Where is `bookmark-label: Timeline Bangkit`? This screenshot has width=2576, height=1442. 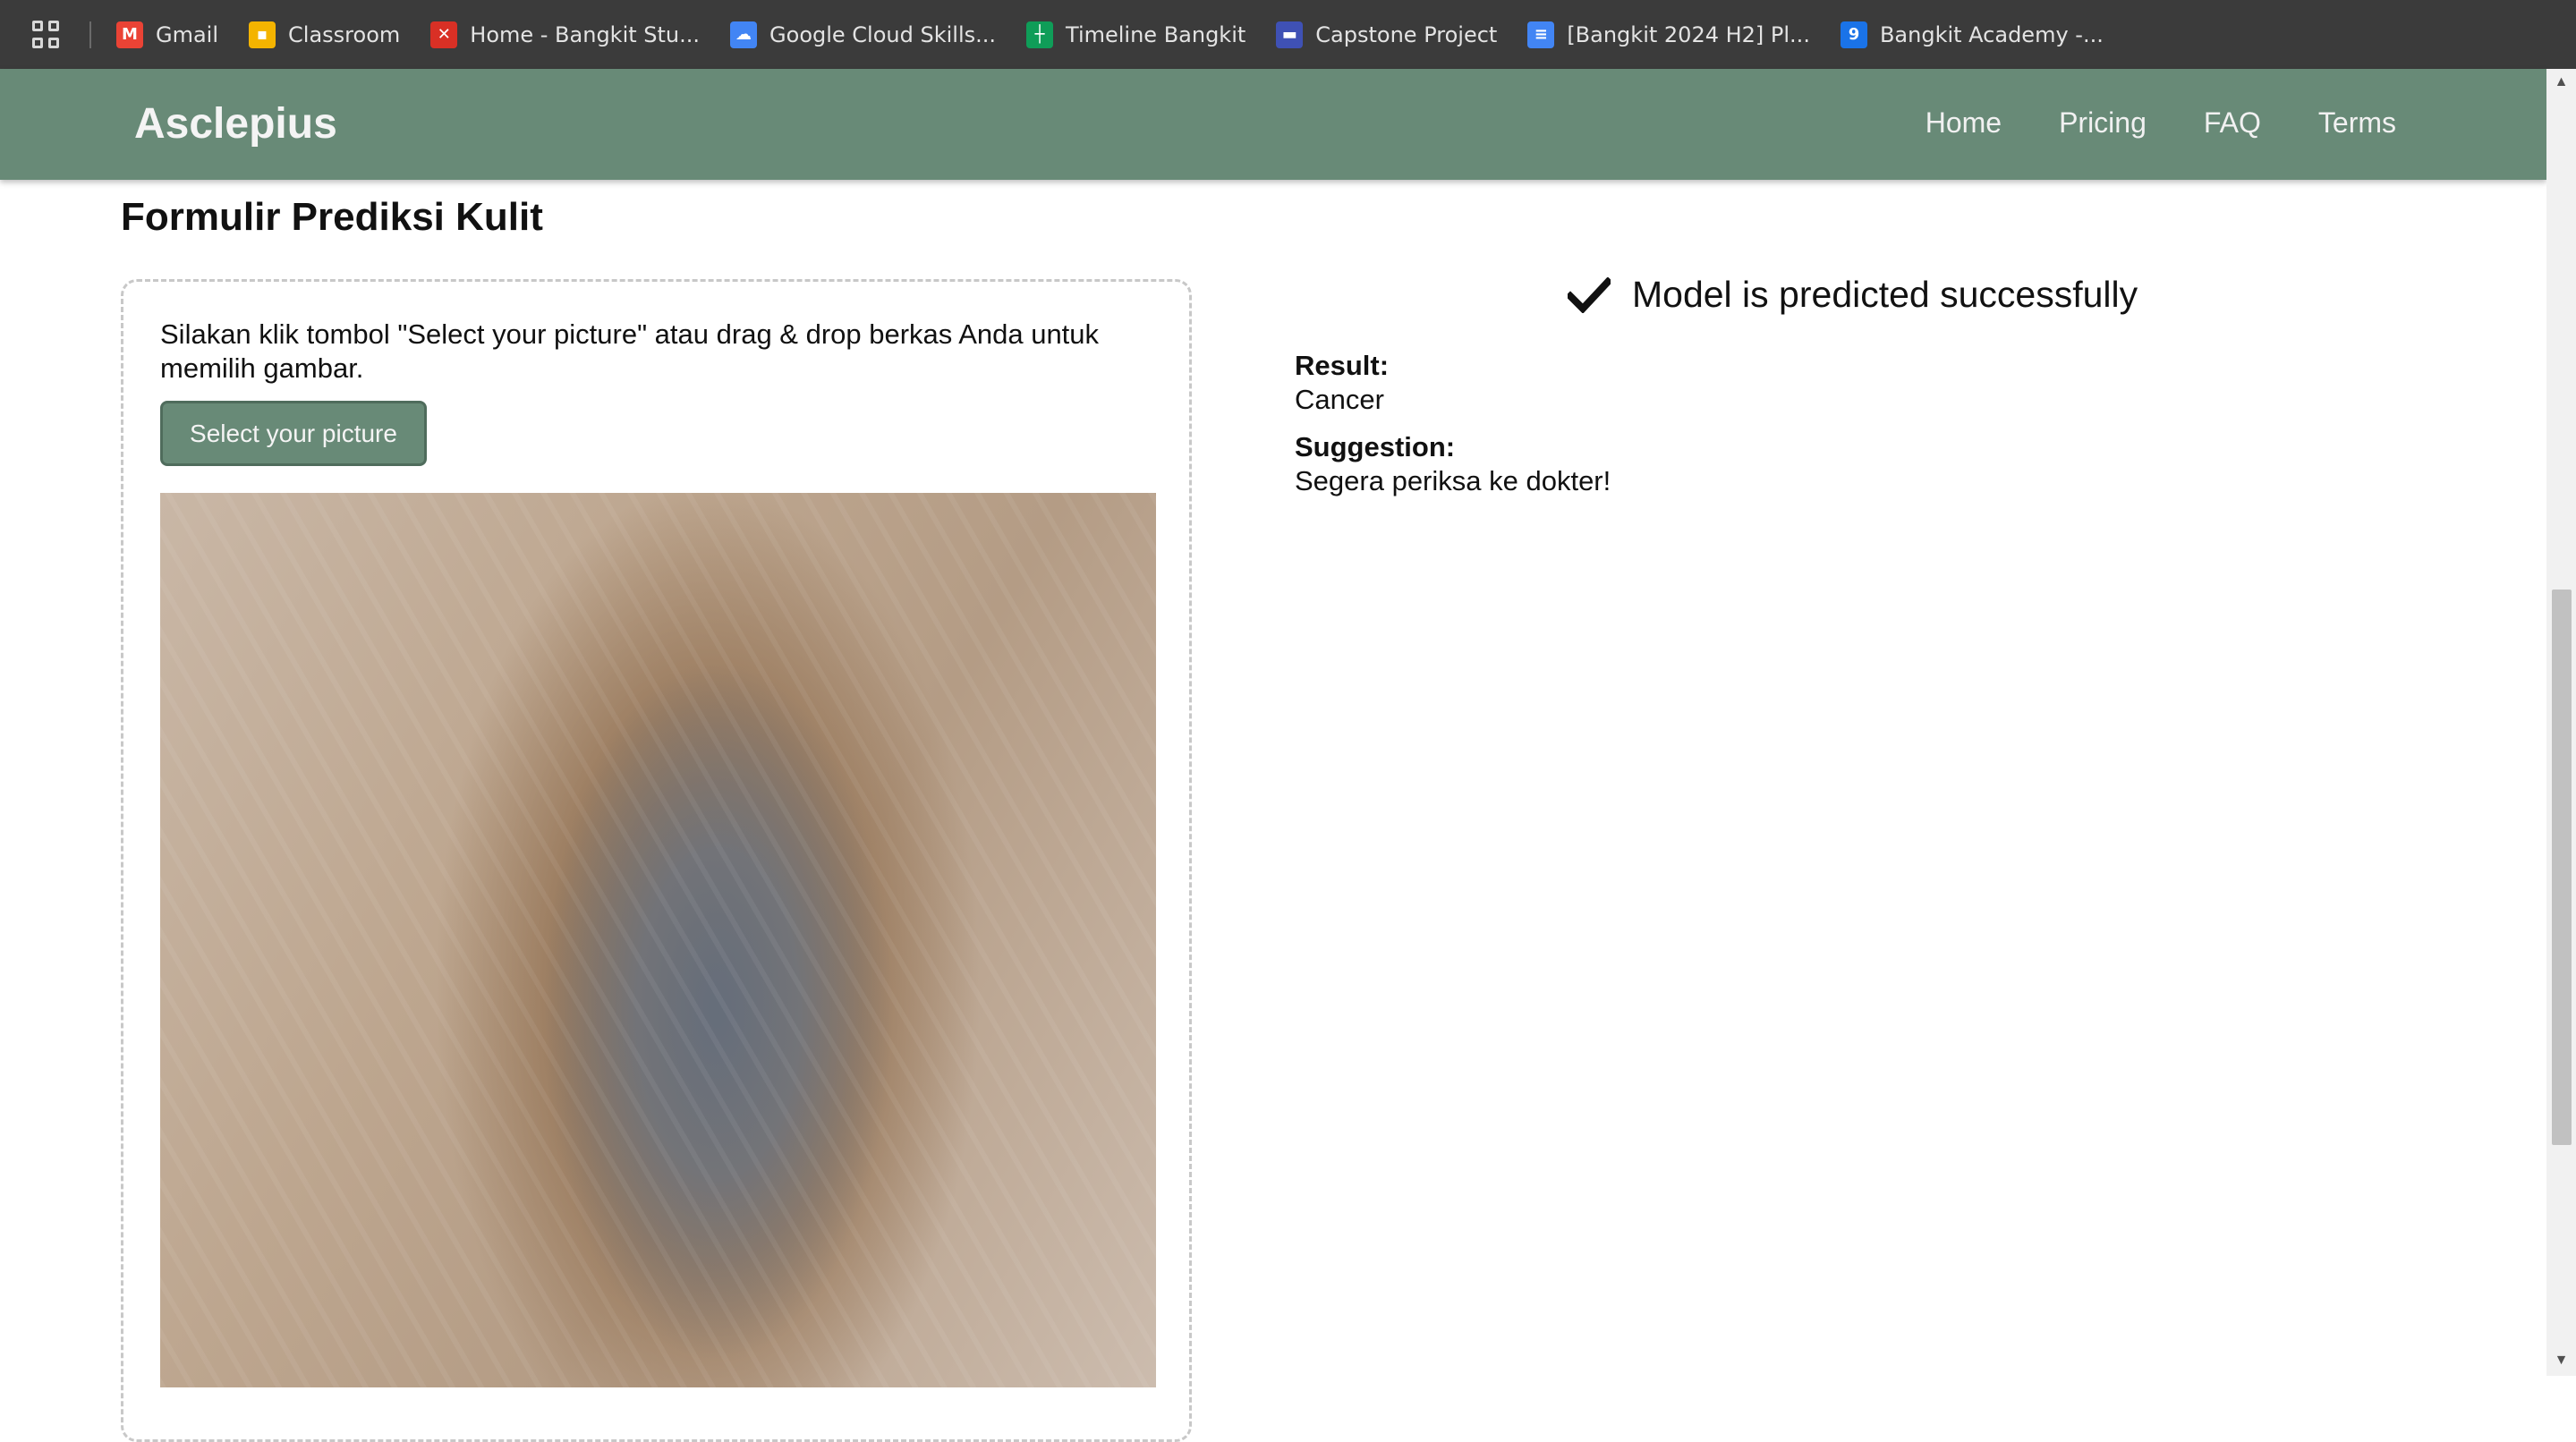
bookmark-label: Timeline Bangkit is located at coordinates (1156, 34).